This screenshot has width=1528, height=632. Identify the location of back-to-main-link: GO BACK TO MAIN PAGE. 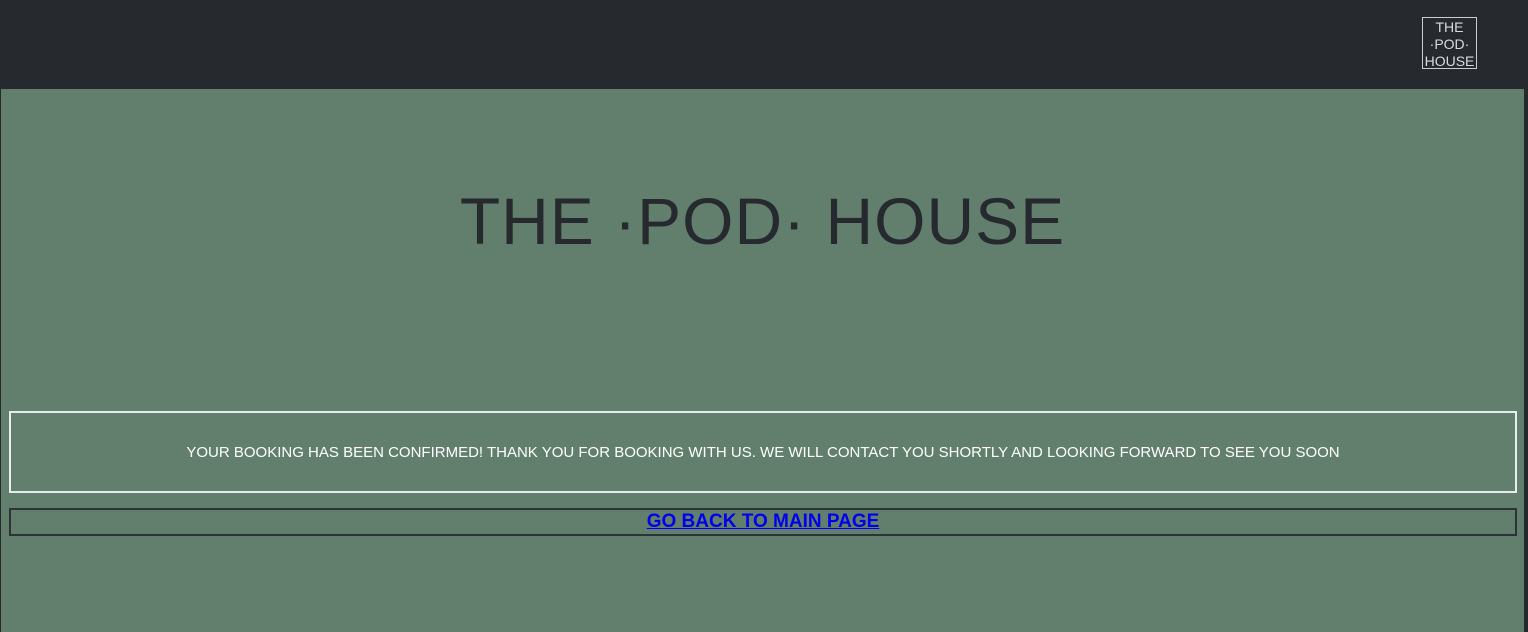
(763, 521).